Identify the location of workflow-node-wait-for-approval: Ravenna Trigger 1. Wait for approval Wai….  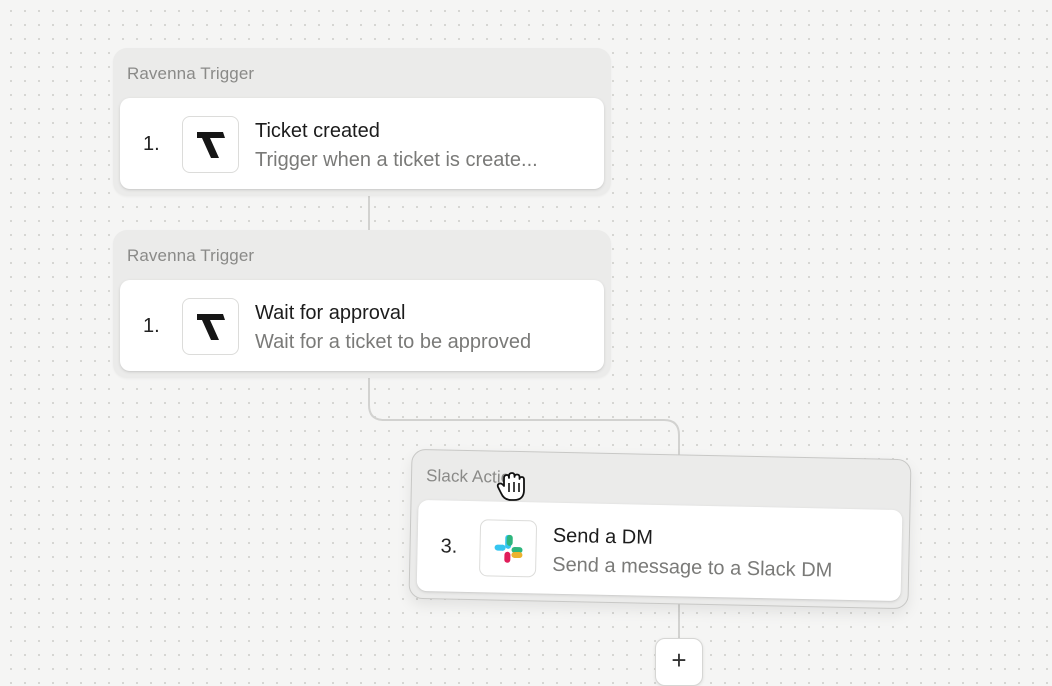
(362, 304).